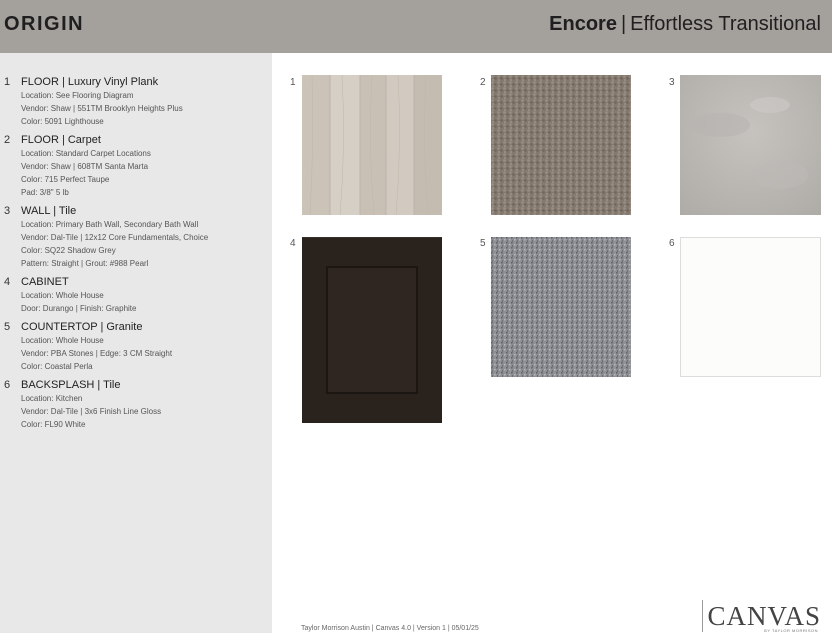 The width and height of the screenshot is (832, 633). Describe the element at coordinates (725, 24) in the screenshot. I see `collection-name: Effortless Transitional` at that location.